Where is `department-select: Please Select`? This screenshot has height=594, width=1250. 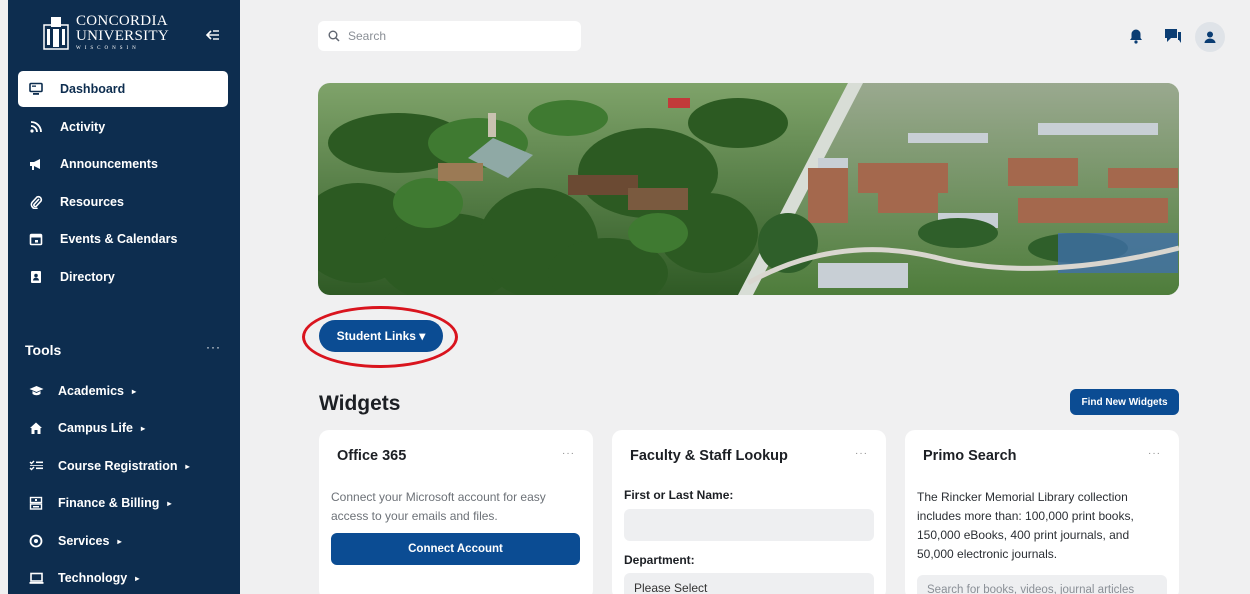 department-select: Please Select is located at coordinates (749, 583).